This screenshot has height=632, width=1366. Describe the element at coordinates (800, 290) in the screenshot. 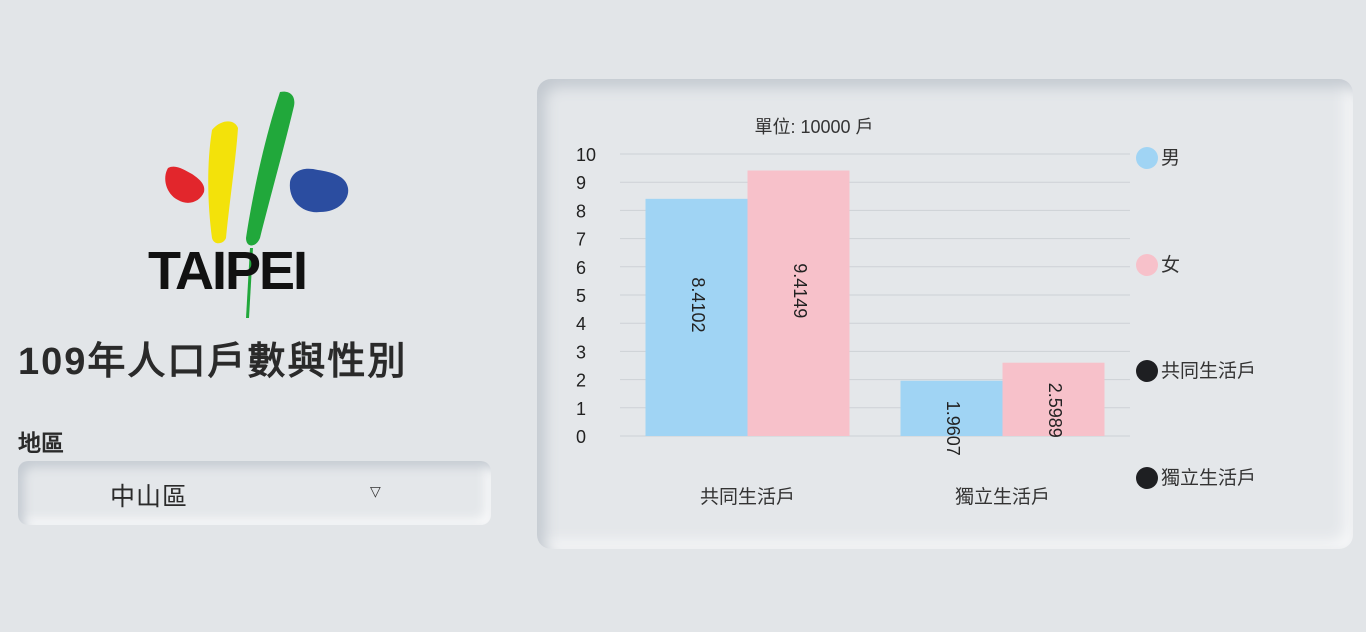

I see `bar-value-label: 9.4149` at that location.